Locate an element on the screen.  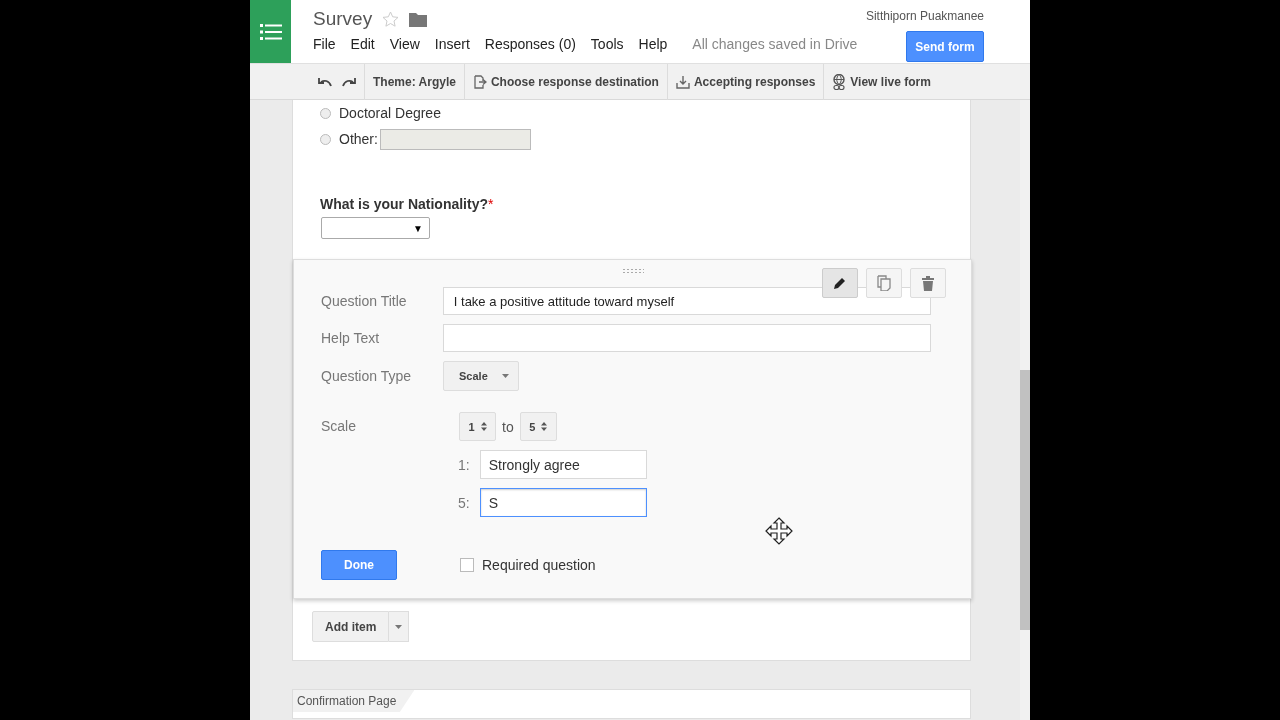
save-status: All changes saved in Drive is located at coordinates (775, 44).